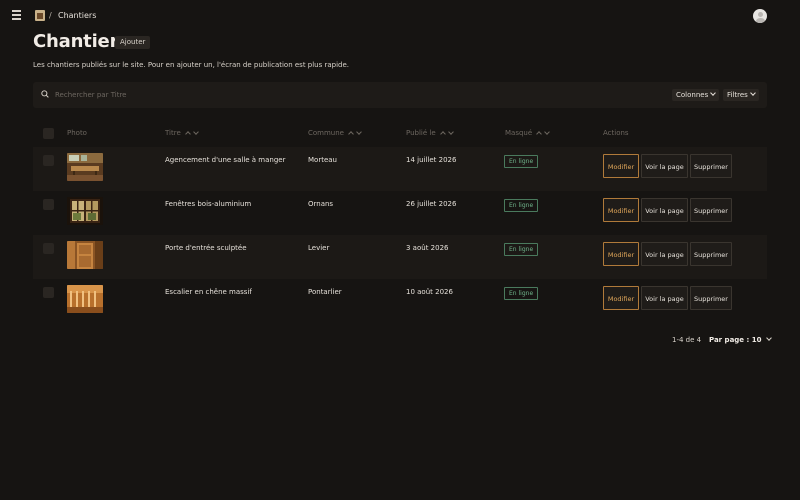 The image size is (800, 500). I want to click on column-photo: Photo, so click(77, 133).